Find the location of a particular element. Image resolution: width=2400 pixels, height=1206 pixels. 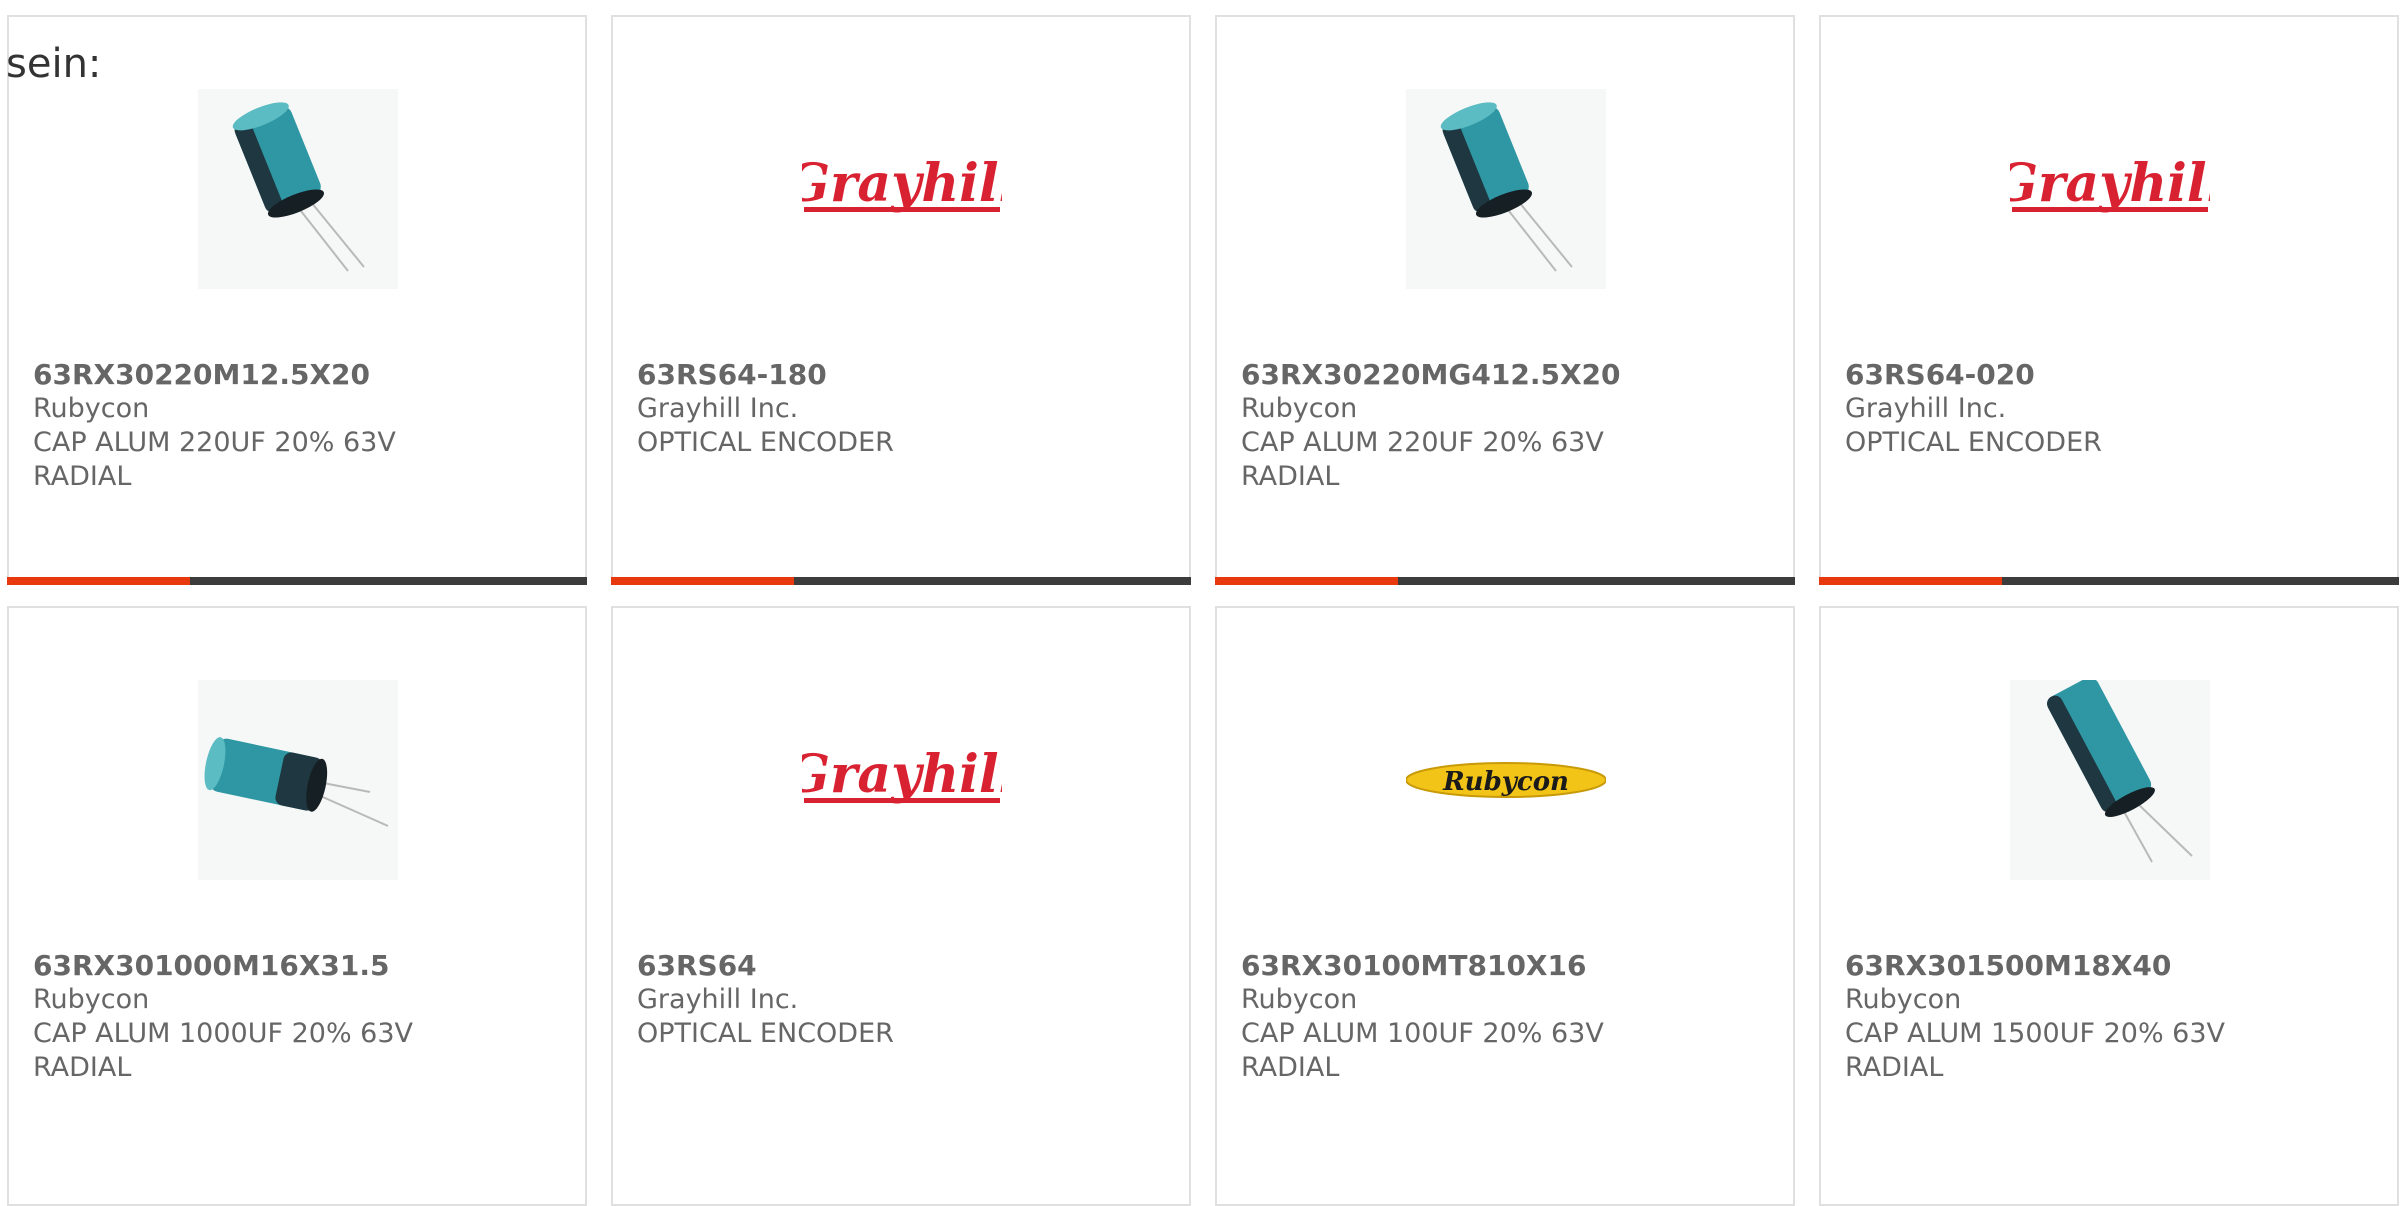

description: CAP ALUM 100UF 20% 63V is located at coordinates (1422, 1033).